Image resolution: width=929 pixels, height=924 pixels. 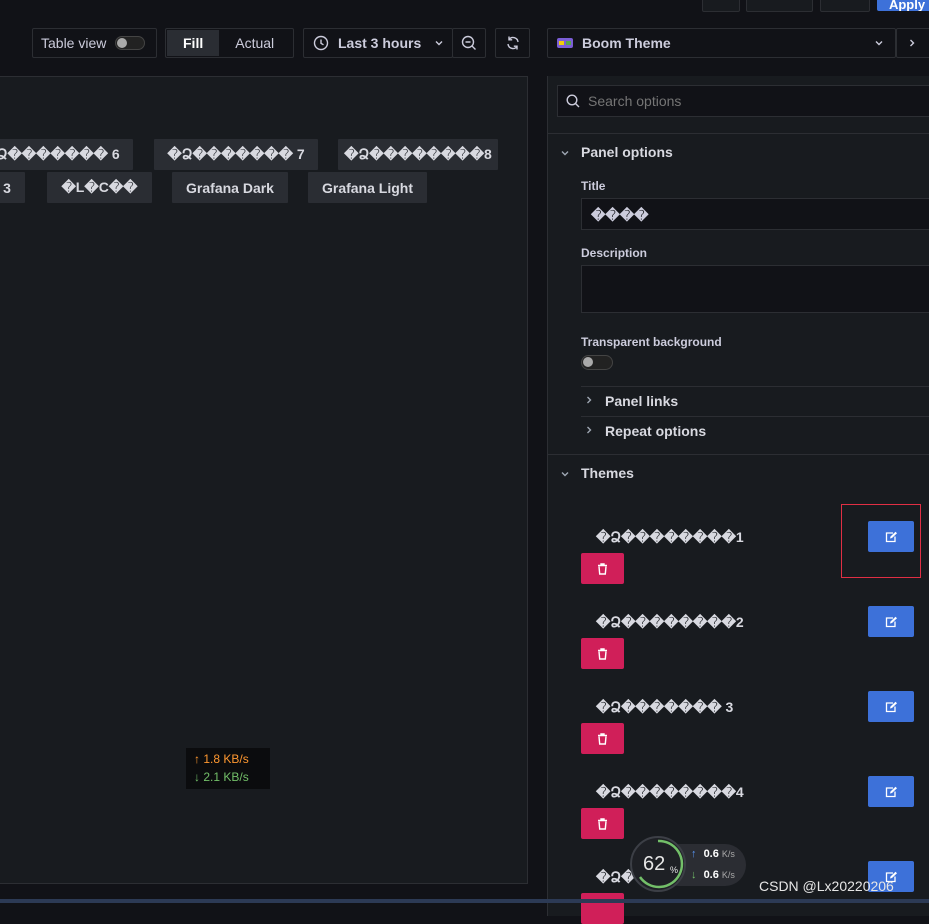 I want to click on themes-header: Themes, so click(x=607, y=473).